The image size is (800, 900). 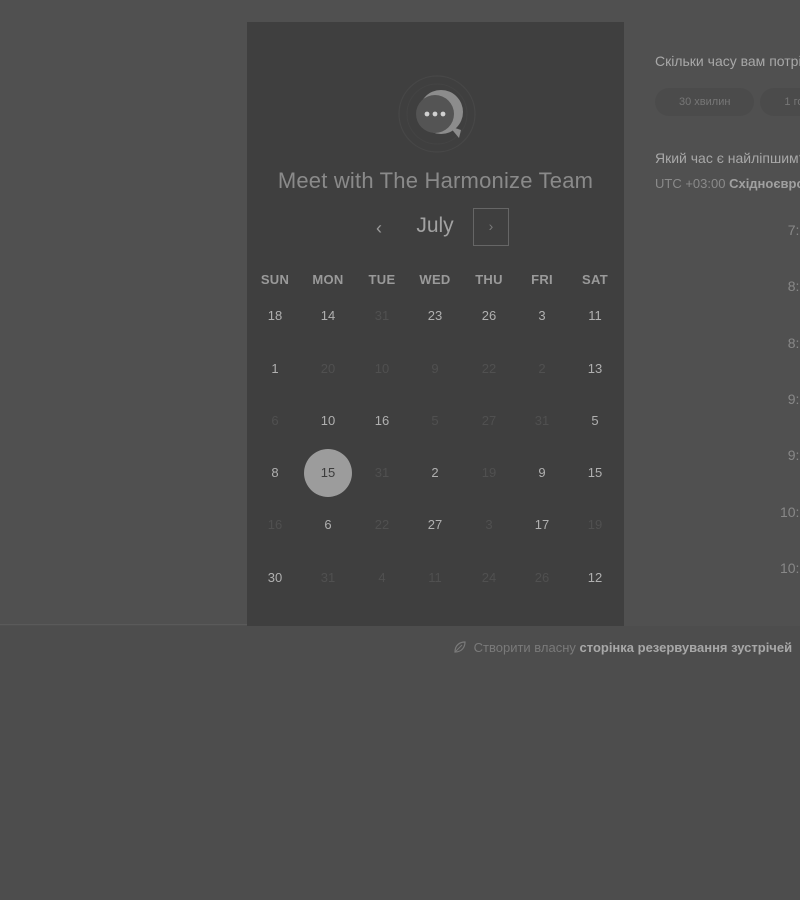 I want to click on time-question: Який час є найліпшим?, so click(x=727, y=158).